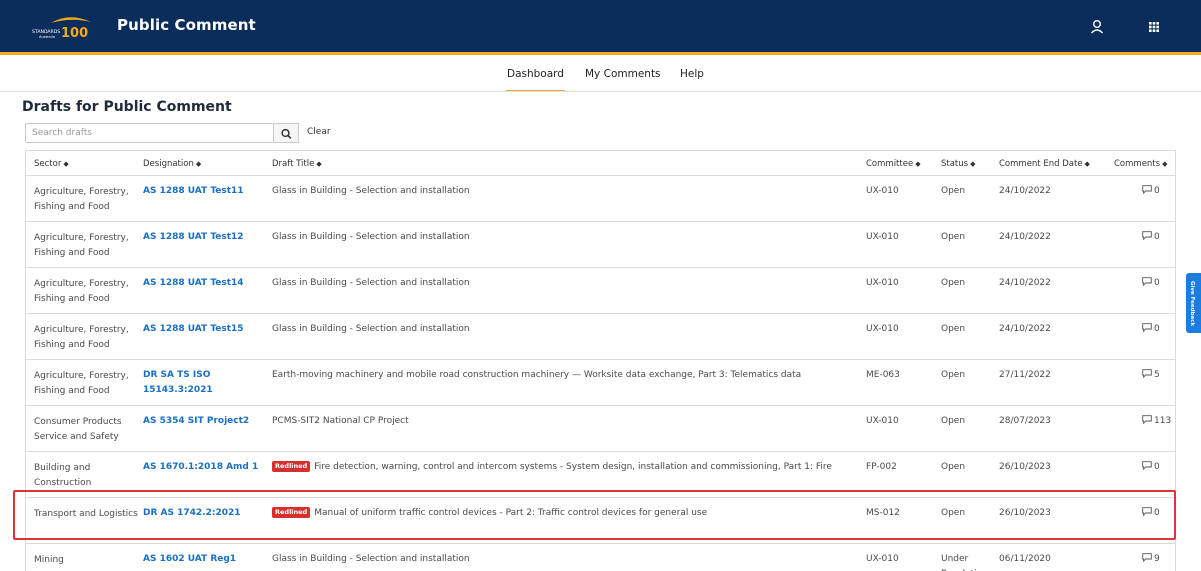  What do you see at coordinates (78, 429) in the screenshot?
I see `cell-sector: Consumer Products Service and Safety` at bounding box center [78, 429].